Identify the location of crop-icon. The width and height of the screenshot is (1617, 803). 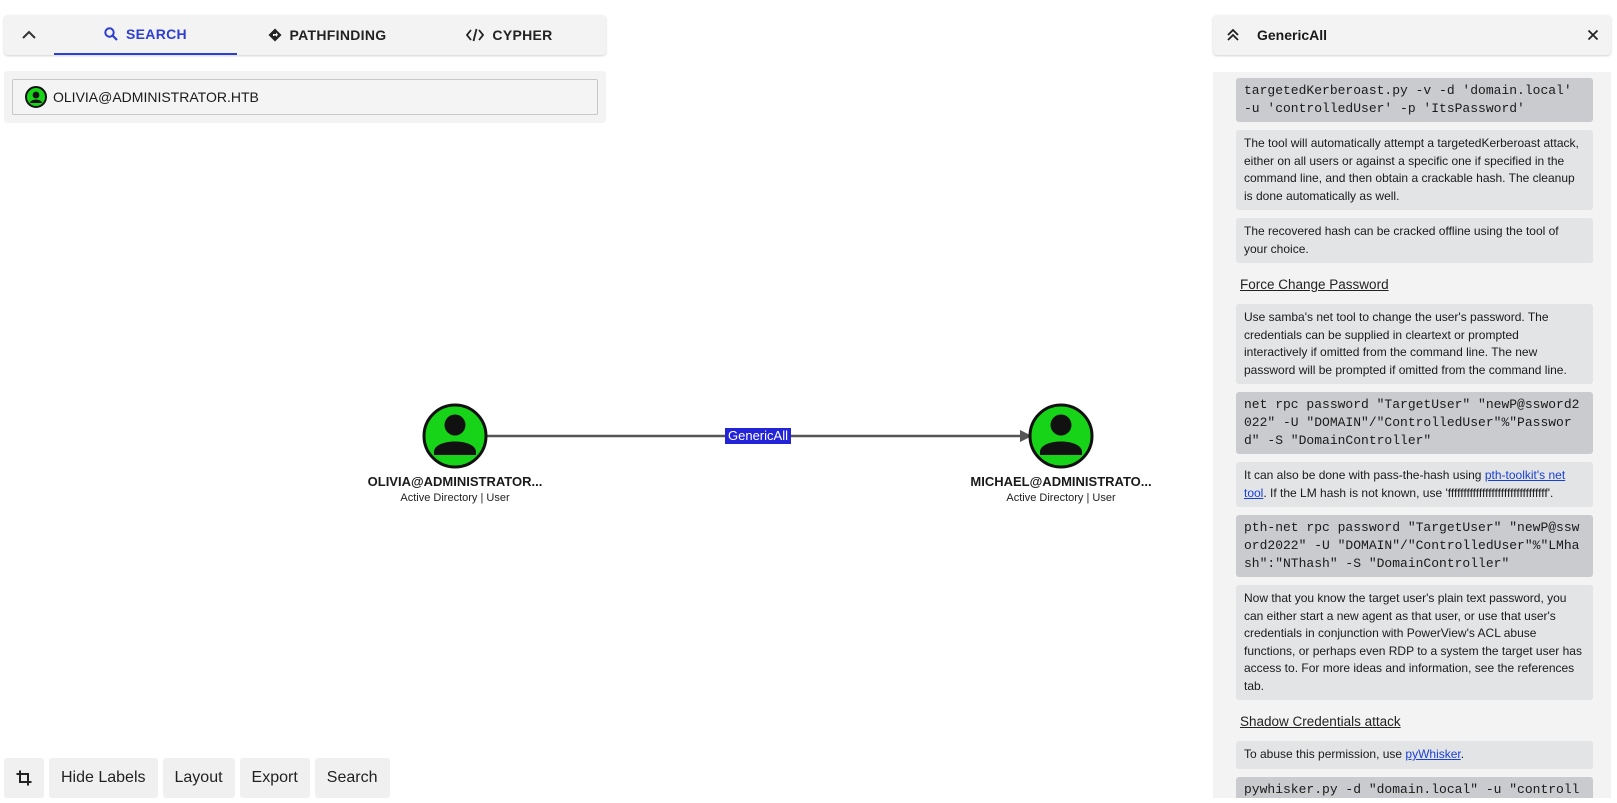
(24, 778).